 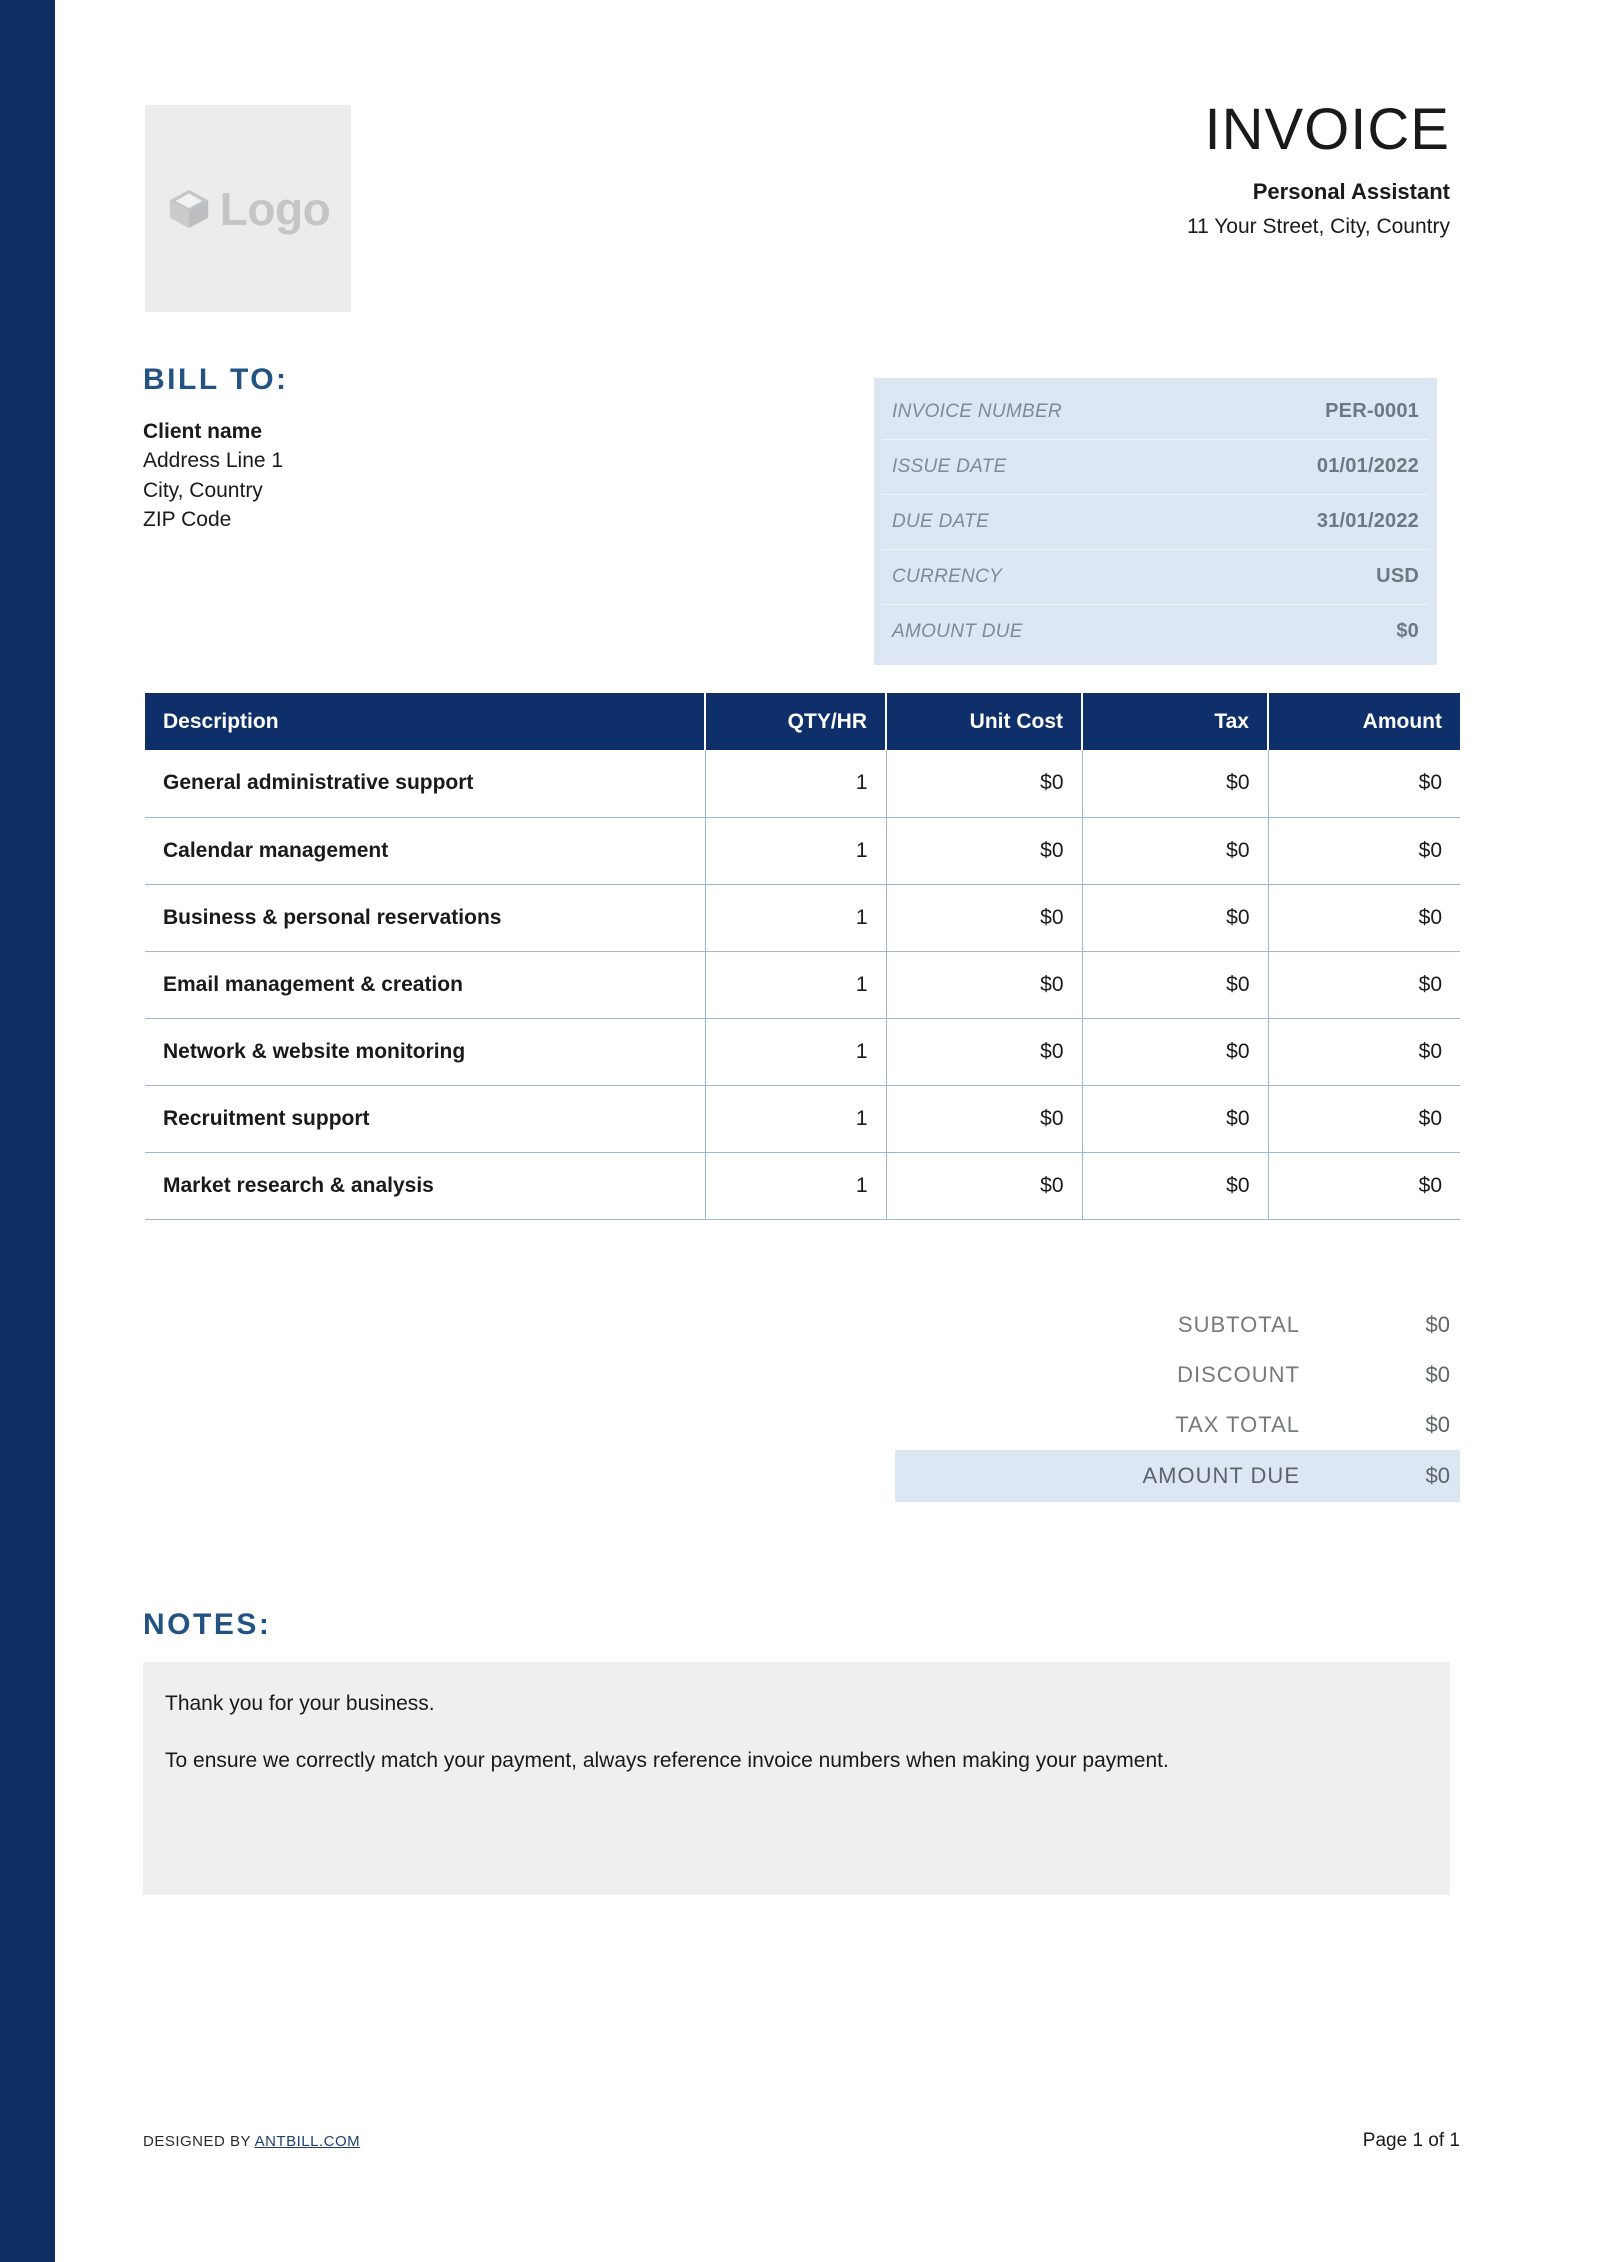 I want to click on cell-description: Business & personal reservations, so click(x=425, y=918).